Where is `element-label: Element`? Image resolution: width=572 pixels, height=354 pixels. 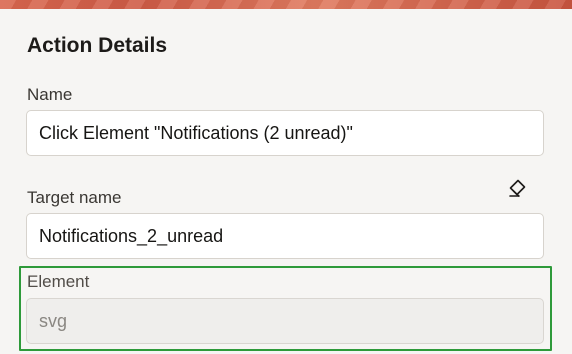
element-label: Element is located at coordinates (58, 281).